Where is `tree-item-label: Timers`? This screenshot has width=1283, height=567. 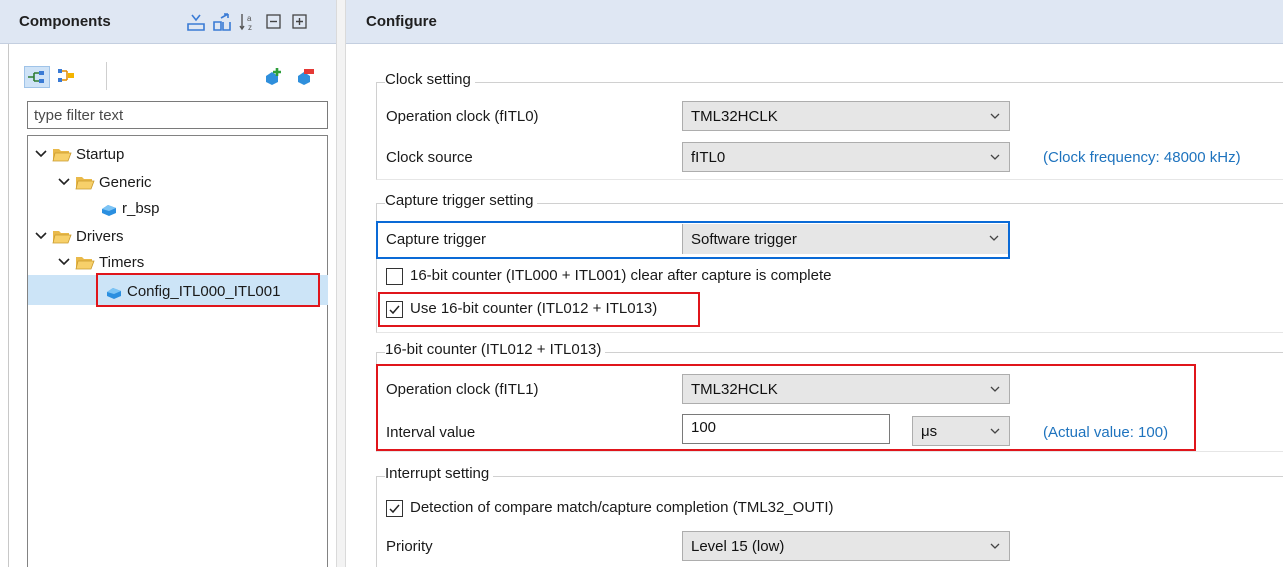
tree-item-label: Timers is located at coordinates (122, 262).